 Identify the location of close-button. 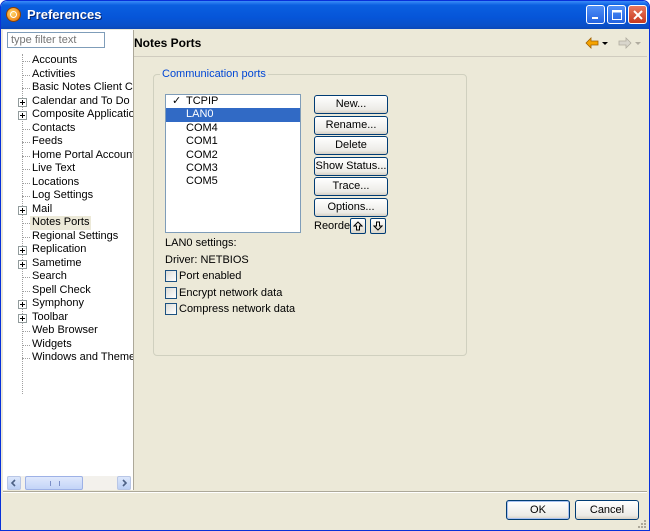
(637, 14).